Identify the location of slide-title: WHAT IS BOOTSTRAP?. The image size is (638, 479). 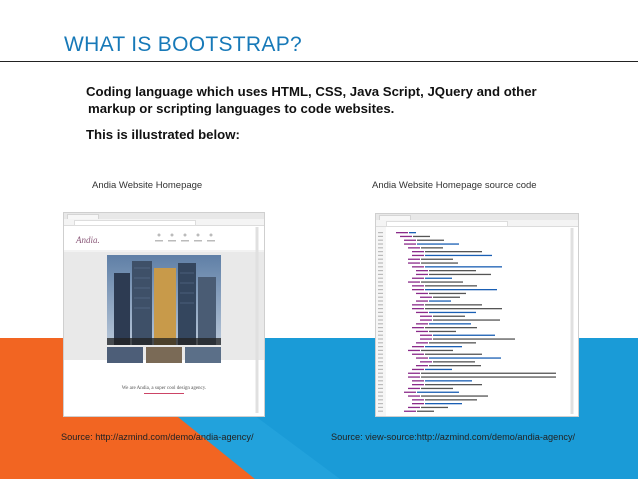
(183, 44).